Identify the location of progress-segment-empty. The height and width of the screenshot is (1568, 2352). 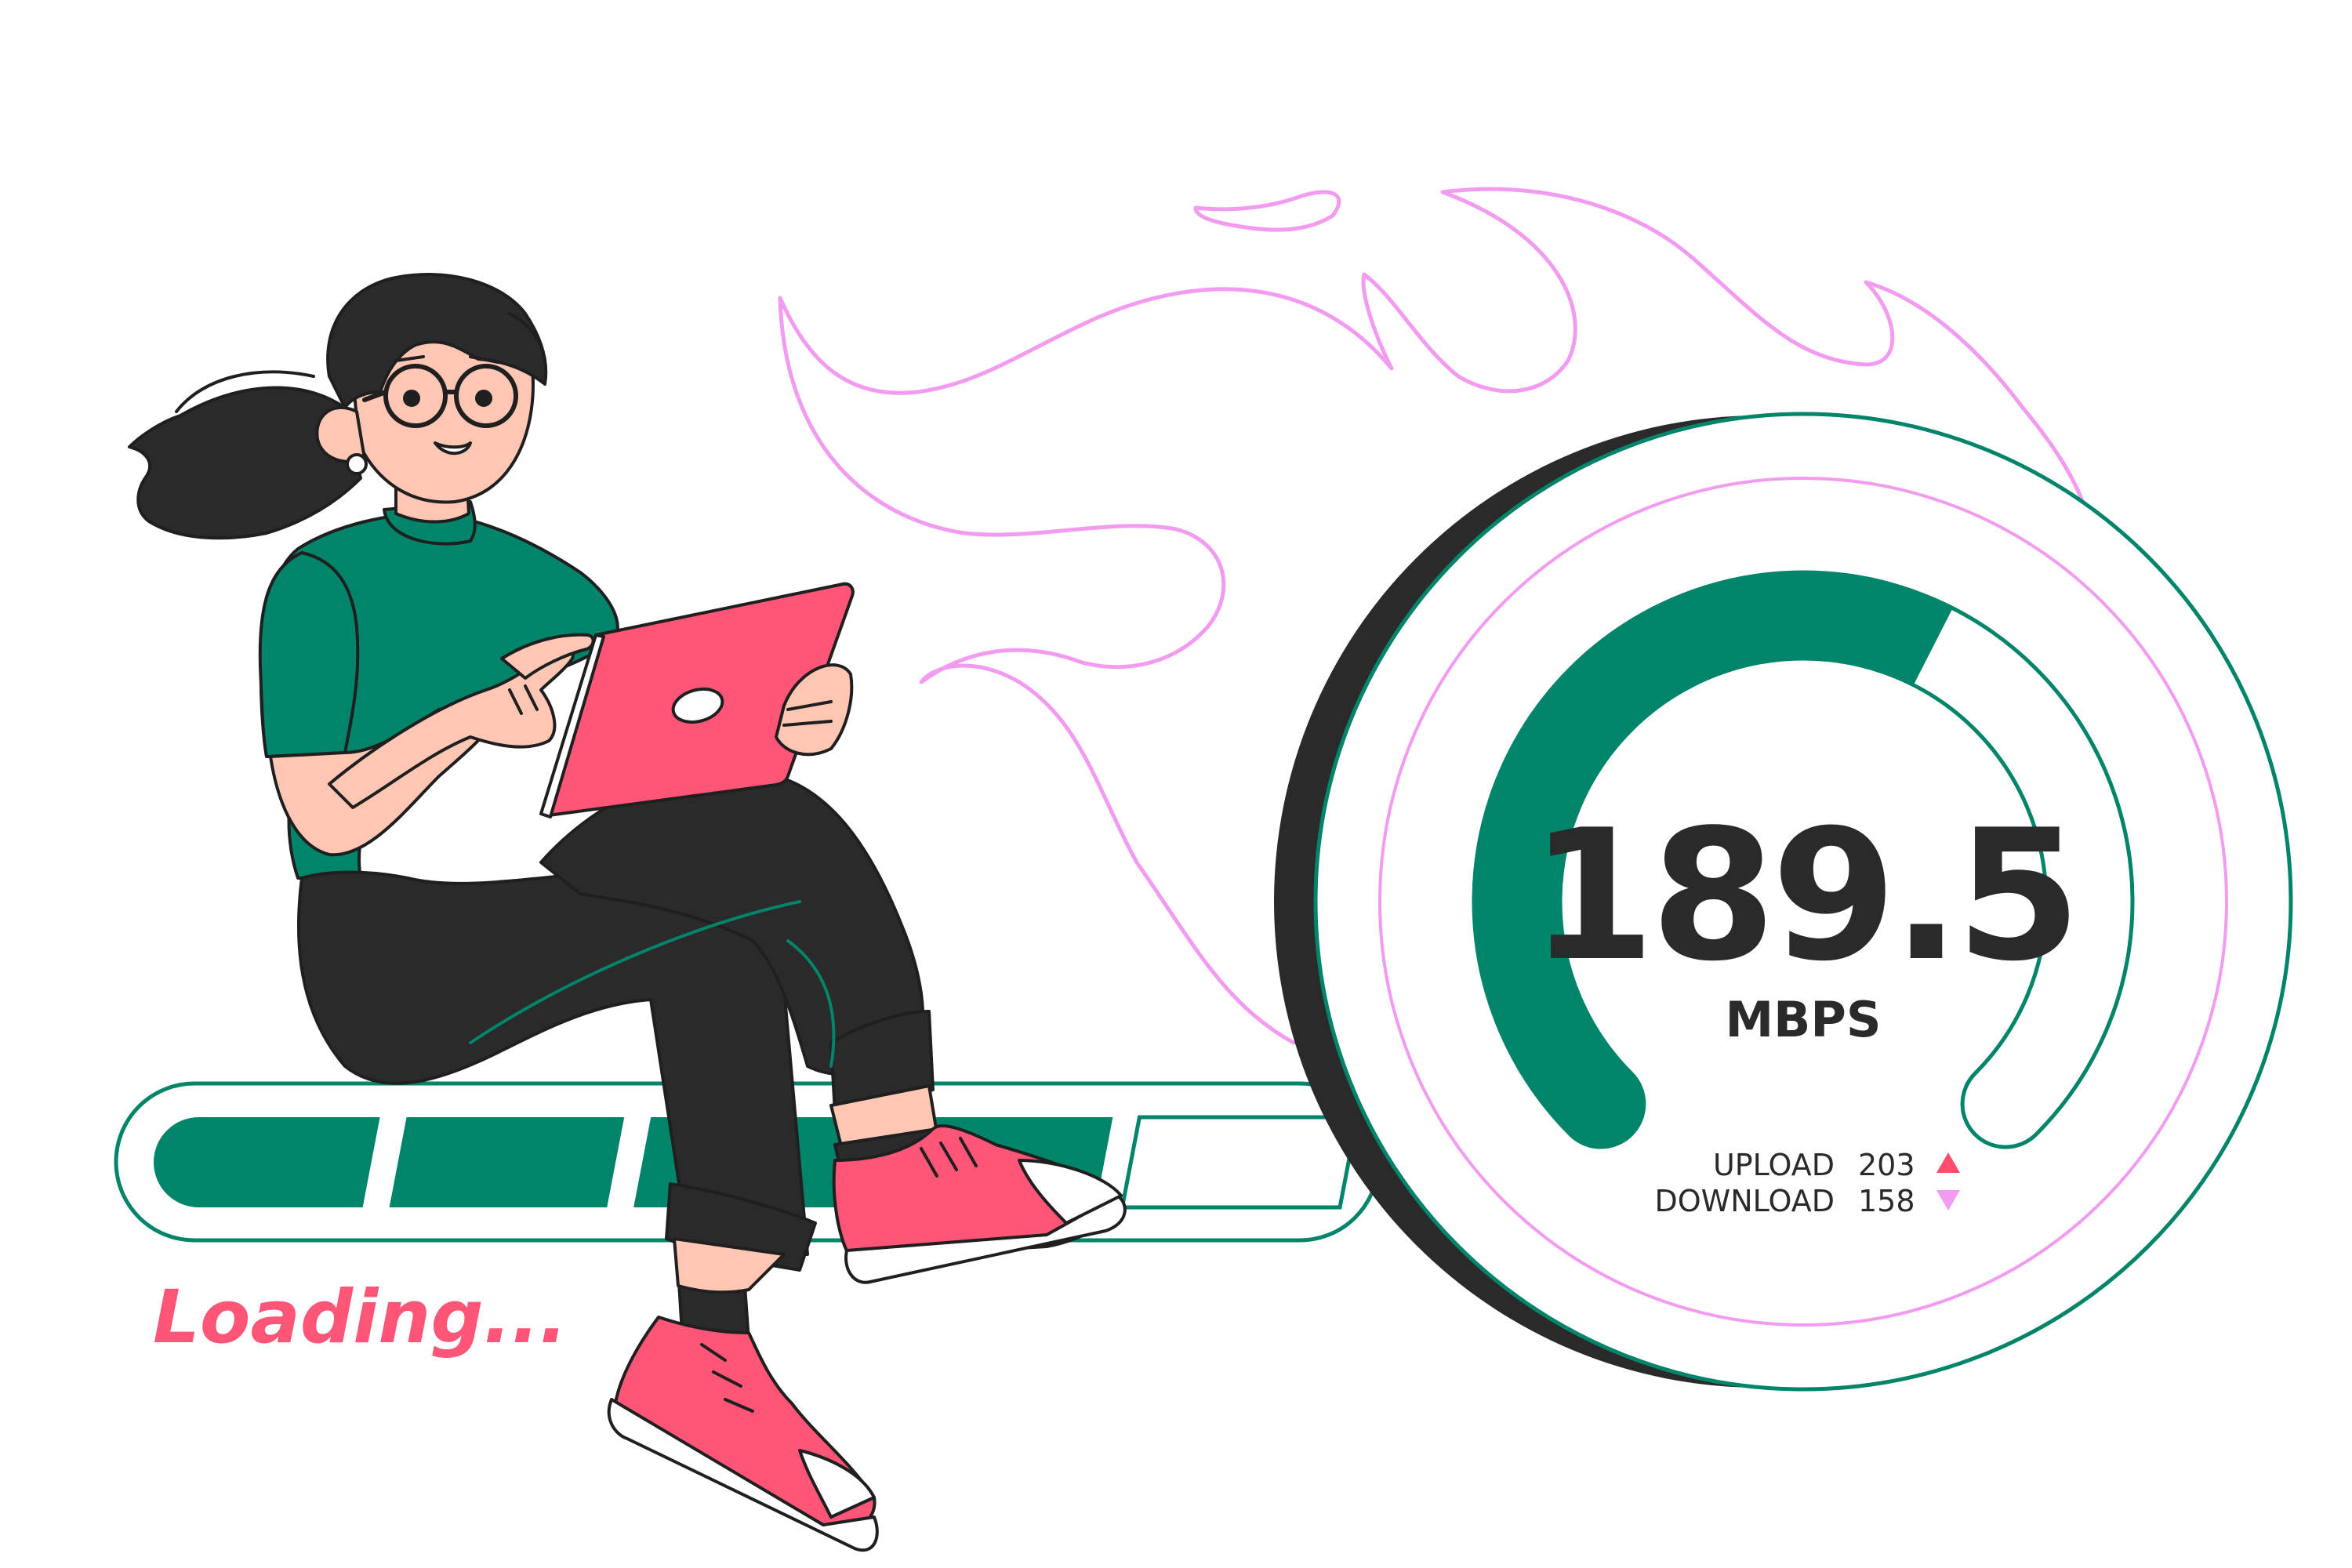
(1240, 1162).